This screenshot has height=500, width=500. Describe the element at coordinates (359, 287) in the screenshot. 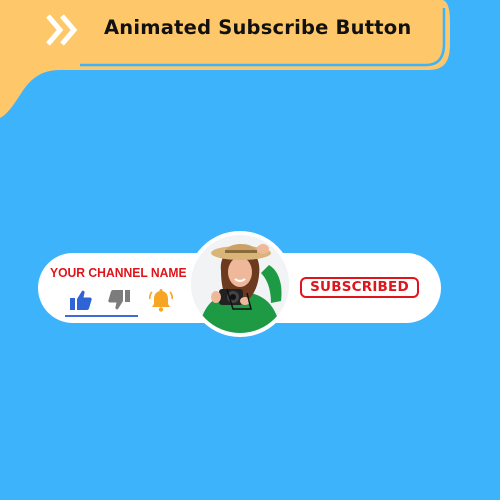

I see `subscribed-button: SUBSCRIBED` at that location.